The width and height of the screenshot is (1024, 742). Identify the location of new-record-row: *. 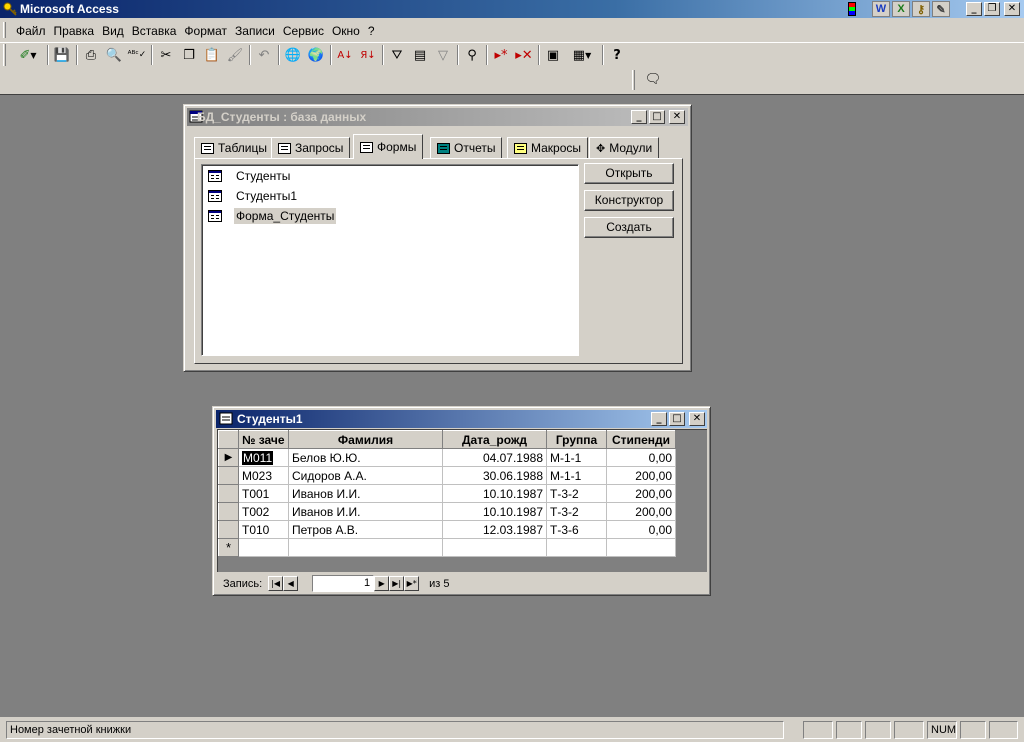
(447, 547).